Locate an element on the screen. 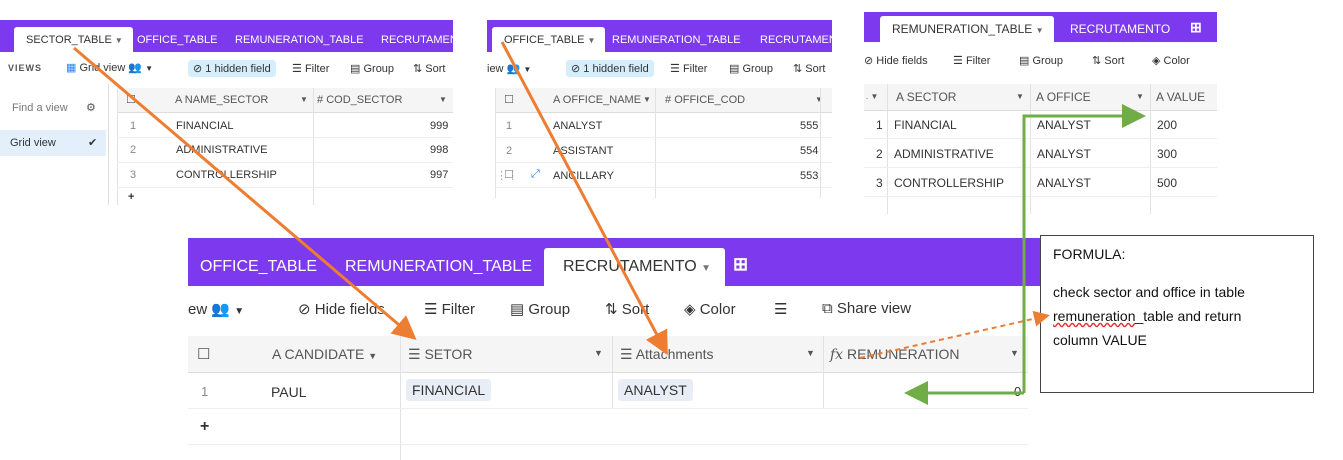 This screenshot has height=460, width=1343. arrow-value-lookup is located at coordinates (1084, 248).